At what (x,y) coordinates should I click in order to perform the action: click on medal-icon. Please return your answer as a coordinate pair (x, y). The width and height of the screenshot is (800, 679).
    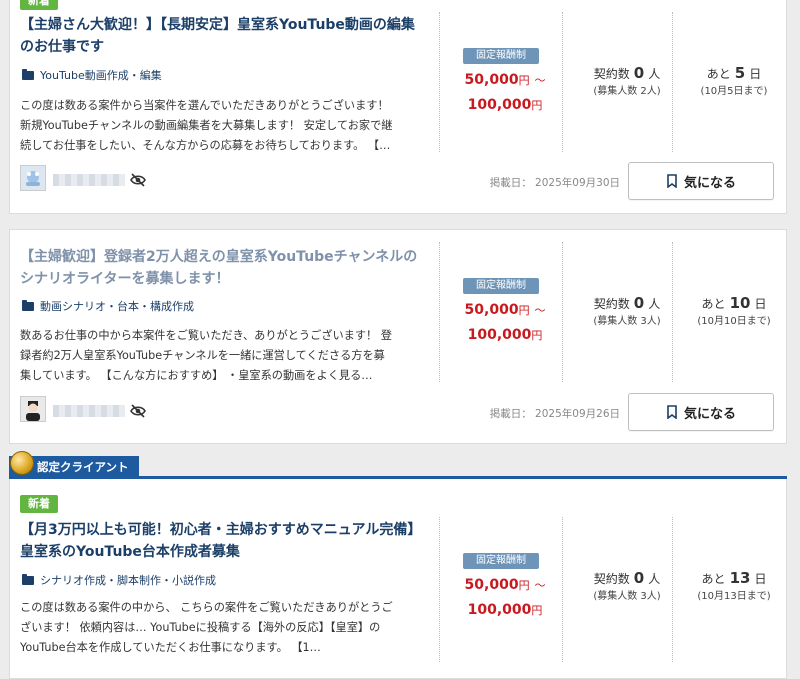
    Looking at the image, I should click on (22, 463).